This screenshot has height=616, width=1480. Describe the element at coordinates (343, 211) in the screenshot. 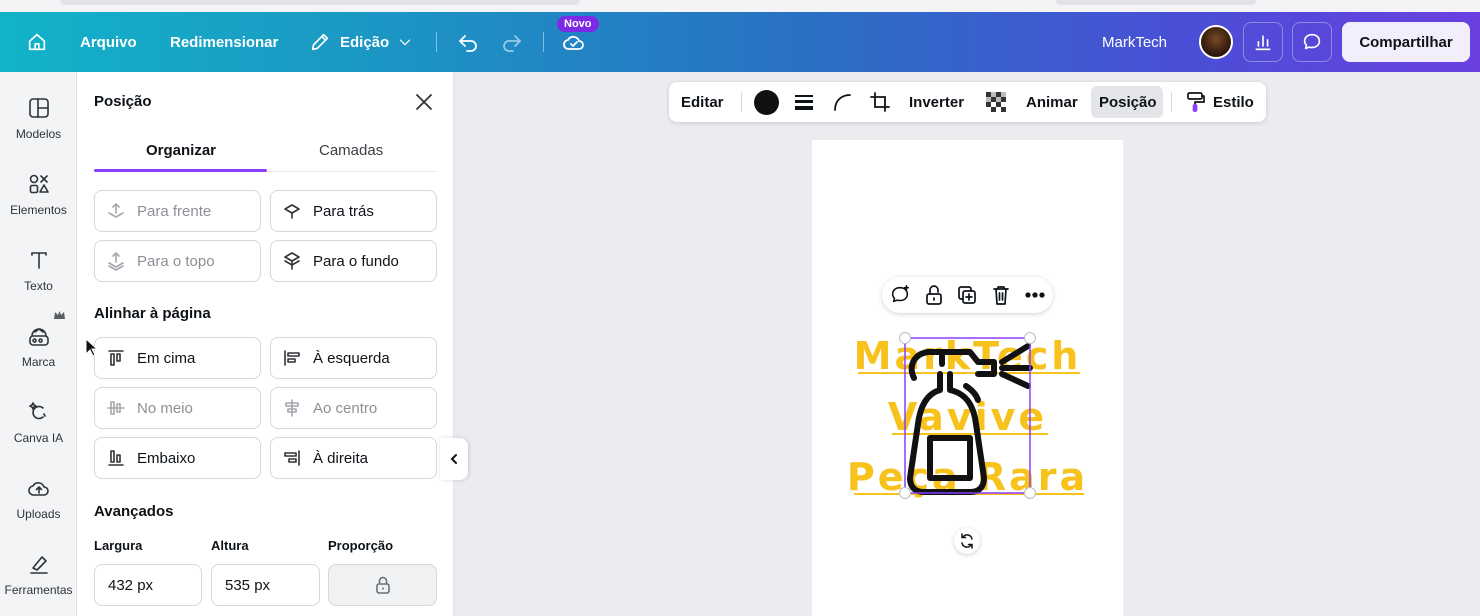

I see `backward-label: Para trás` at that location.